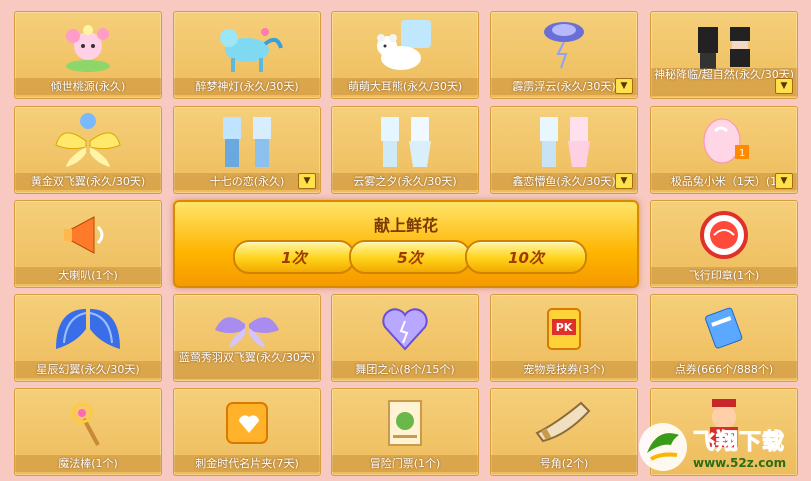  What do you see at coordinates (405, 181) in the screenshot?
I see `item-label: 云雾之夕(永久/30天)` at bounding box center [405, 181].